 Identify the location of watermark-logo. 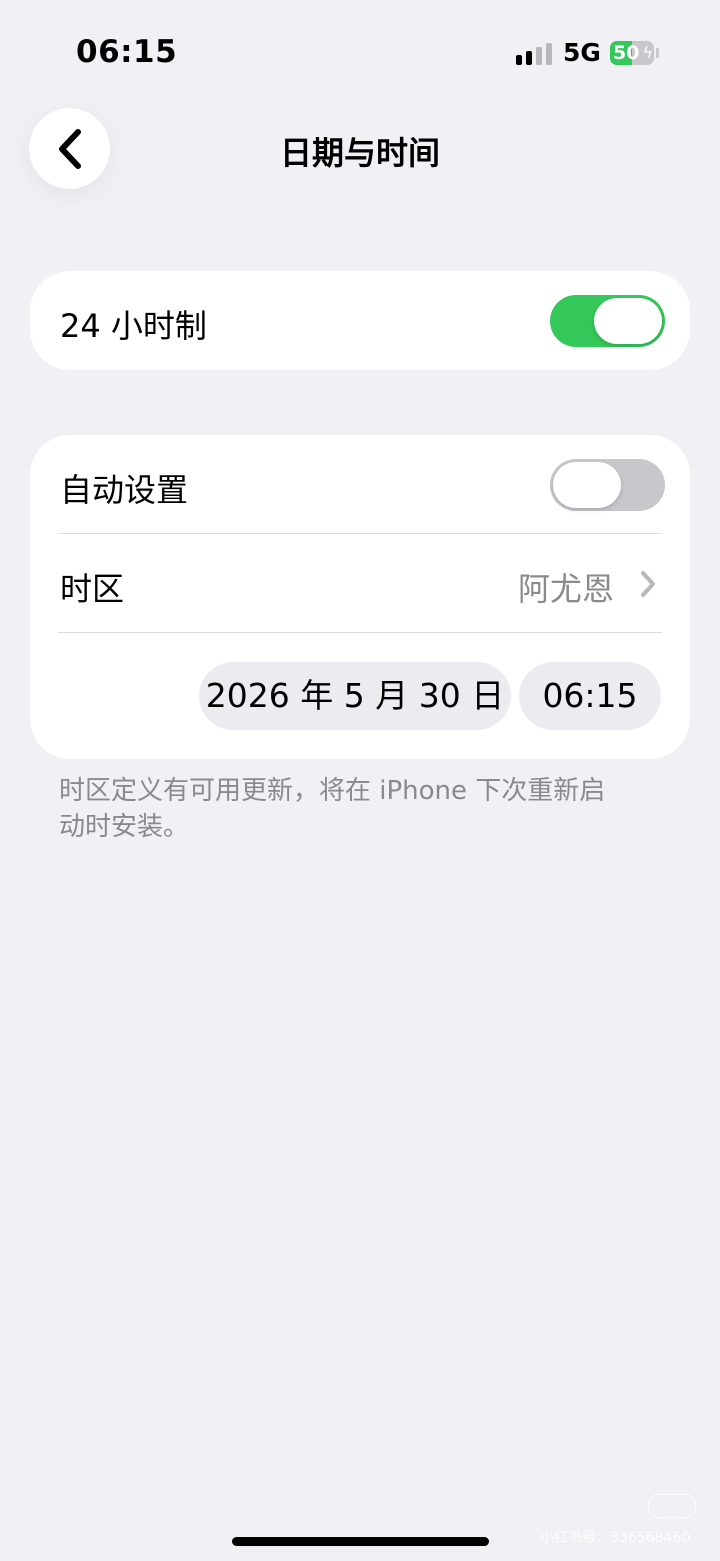
(672, 1506).